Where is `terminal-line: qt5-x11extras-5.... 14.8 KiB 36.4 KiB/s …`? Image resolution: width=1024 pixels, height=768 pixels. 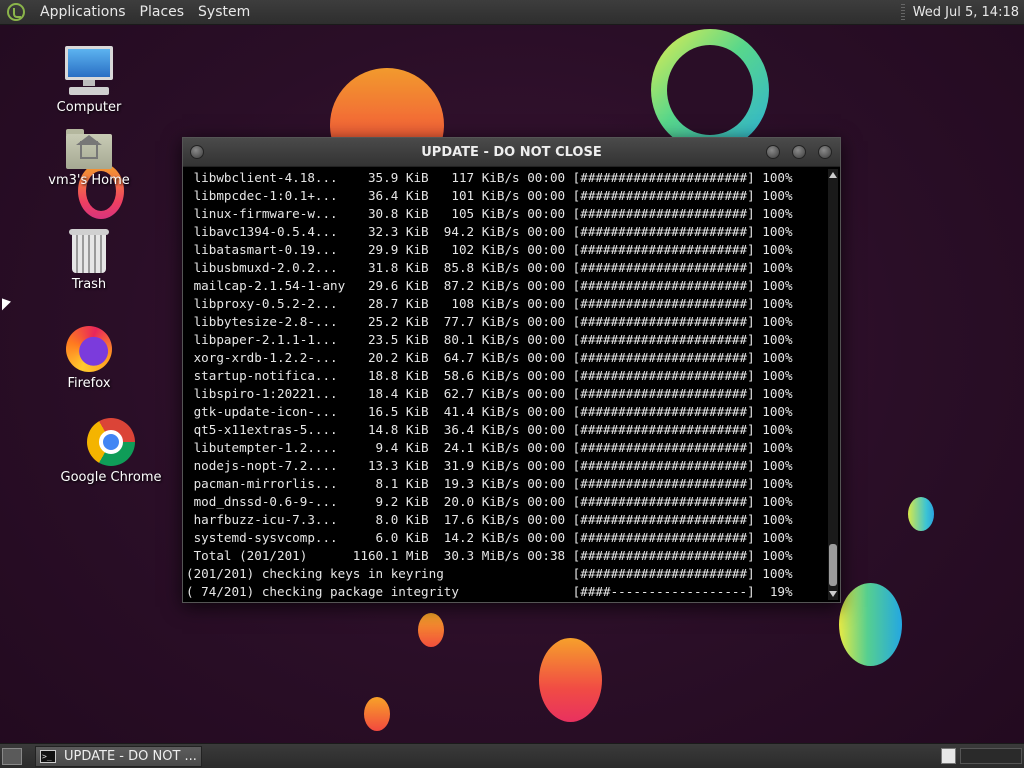 terminal-line: qt5-x11extras-5.... 14.8 KiB 36.4 KiB/s … is located at coordinates (489, 429).